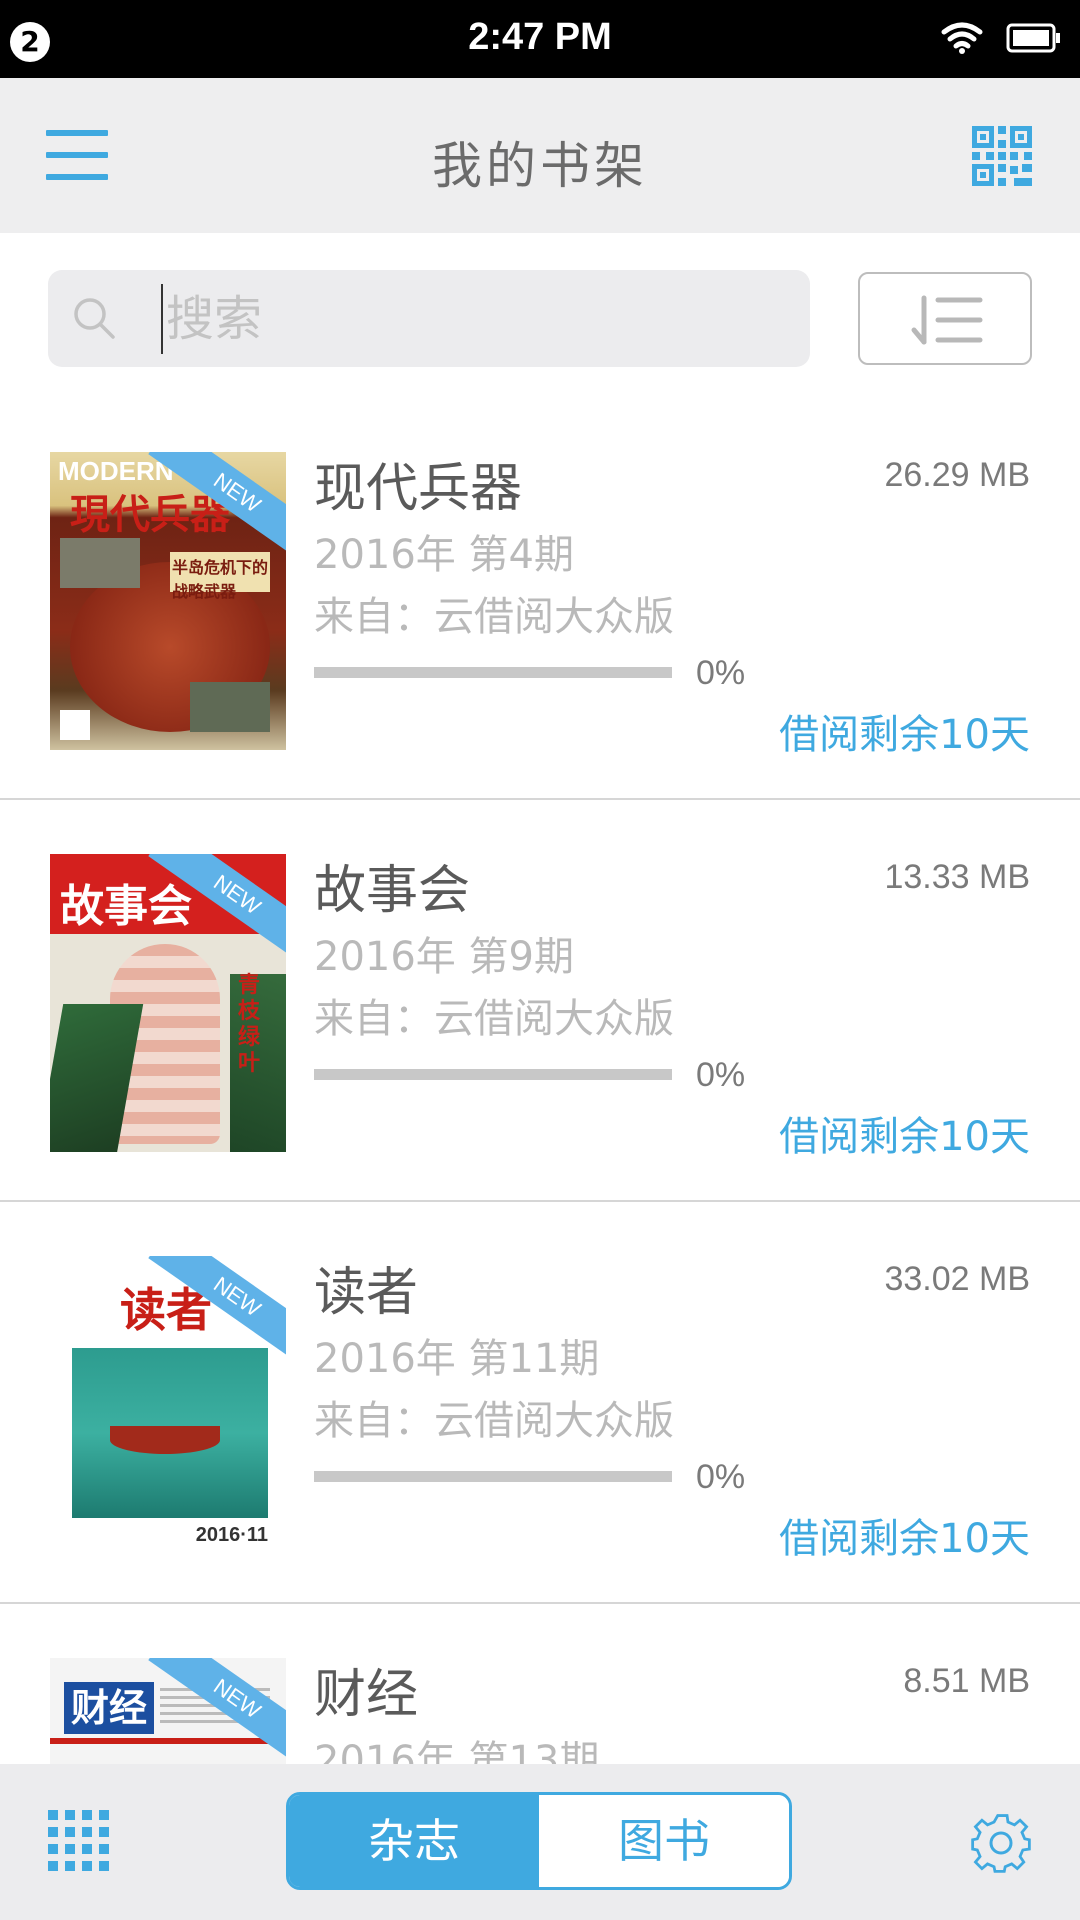 Image resolution: width=1080 pixels, height=1920 pixels. Describe the element at coordinates (162, 319) in the screenshot. I see `text-cursor` at that location.